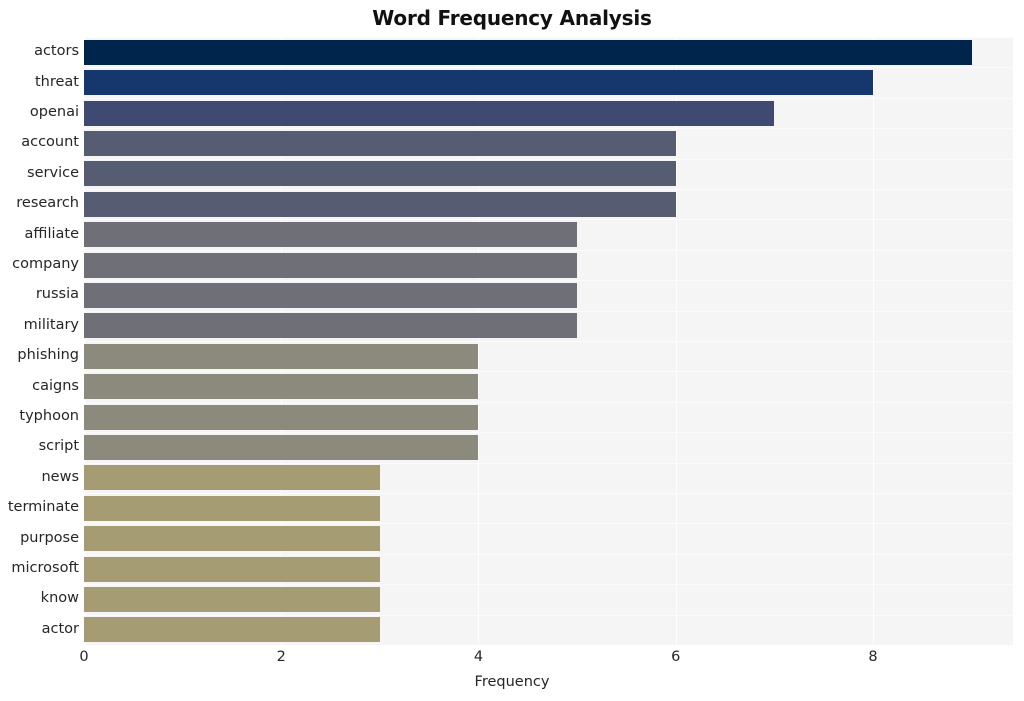  What do you see at coordinates (281, 387) in the screenshot?
I see `bar-caigns` at bounding box center [281, 387].